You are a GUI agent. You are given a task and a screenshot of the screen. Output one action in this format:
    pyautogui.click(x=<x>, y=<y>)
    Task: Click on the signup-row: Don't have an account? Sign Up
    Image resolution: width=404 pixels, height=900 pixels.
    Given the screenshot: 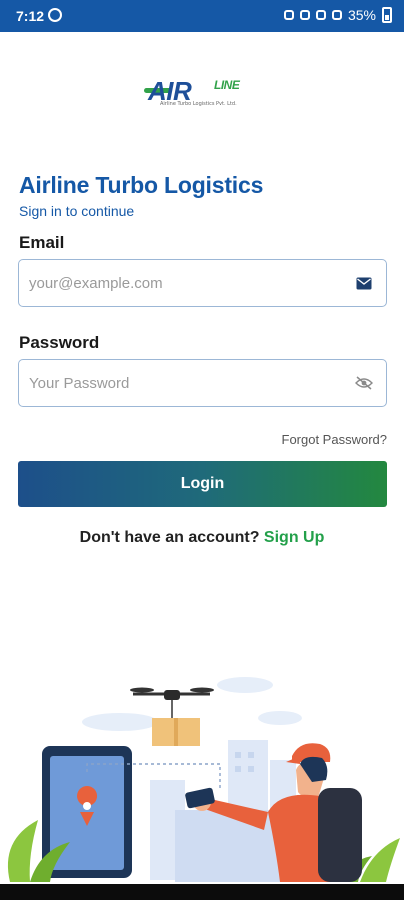 What is the action you would take?
    pyautogui.click(x=202, y=538)
    